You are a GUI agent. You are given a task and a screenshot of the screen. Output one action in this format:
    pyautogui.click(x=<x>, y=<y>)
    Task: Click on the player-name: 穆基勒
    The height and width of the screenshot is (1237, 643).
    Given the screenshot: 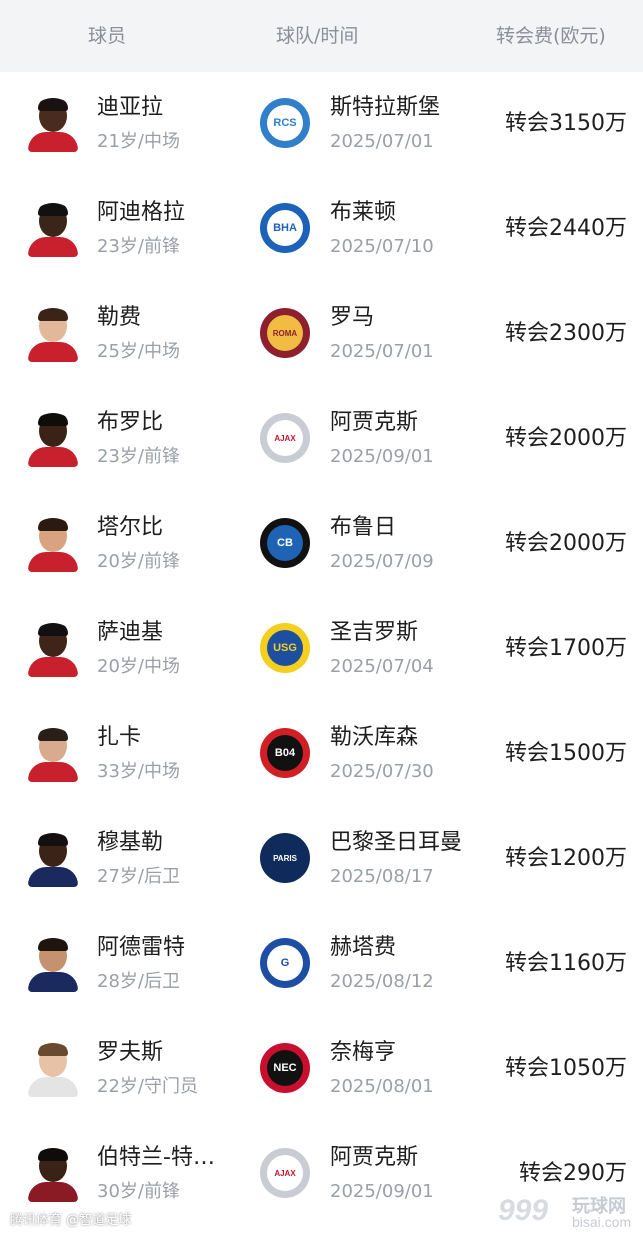 What is the action you would take?
    pyautogui.click(x=130, y=842)
    